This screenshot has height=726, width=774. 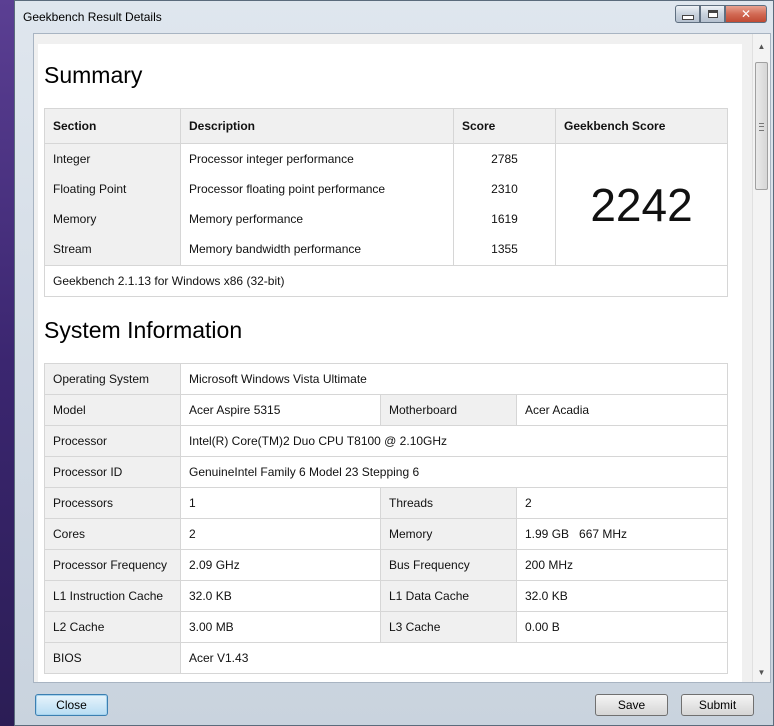 What do you see at coordinates (504, 249) in the screenshot?
I see `score-cell: 1355` at bounding box center [504, 249].